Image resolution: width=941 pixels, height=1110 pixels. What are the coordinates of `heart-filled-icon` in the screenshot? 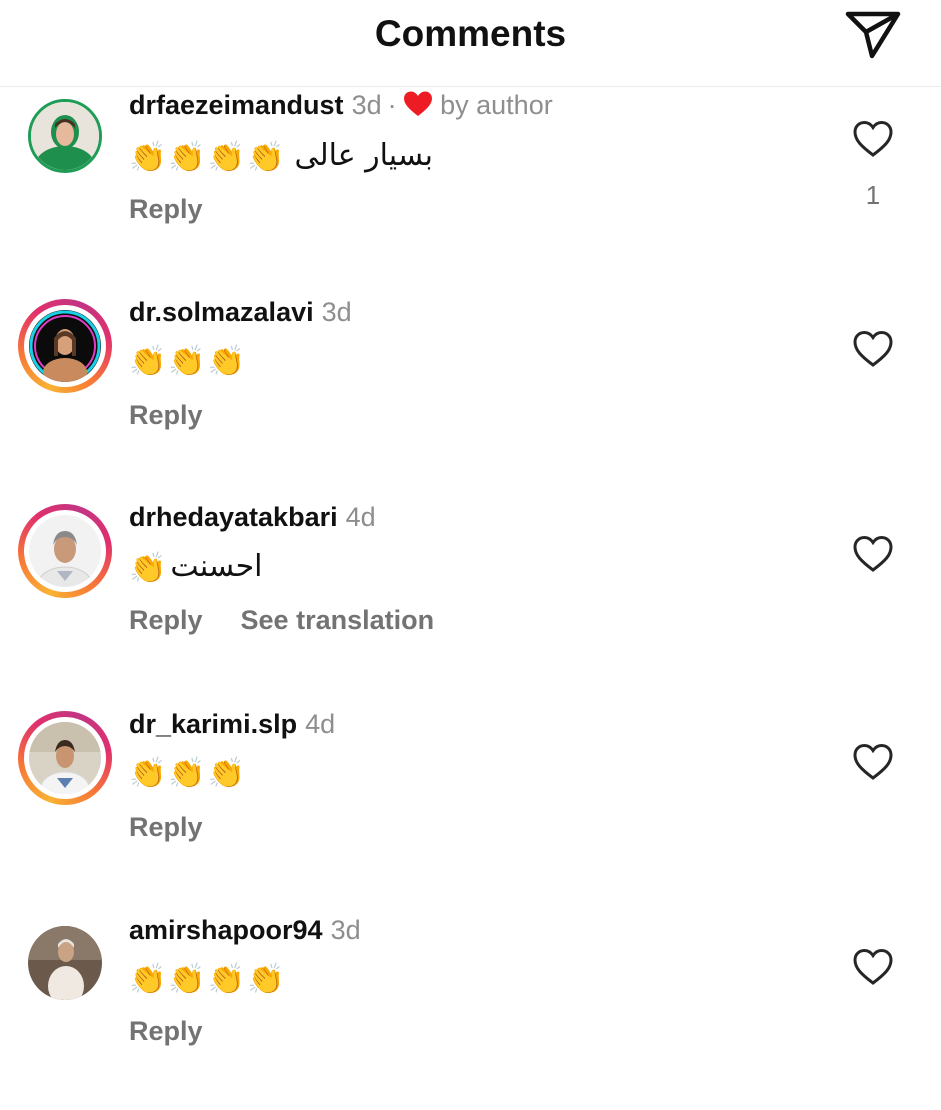 It's located at (418, 107).